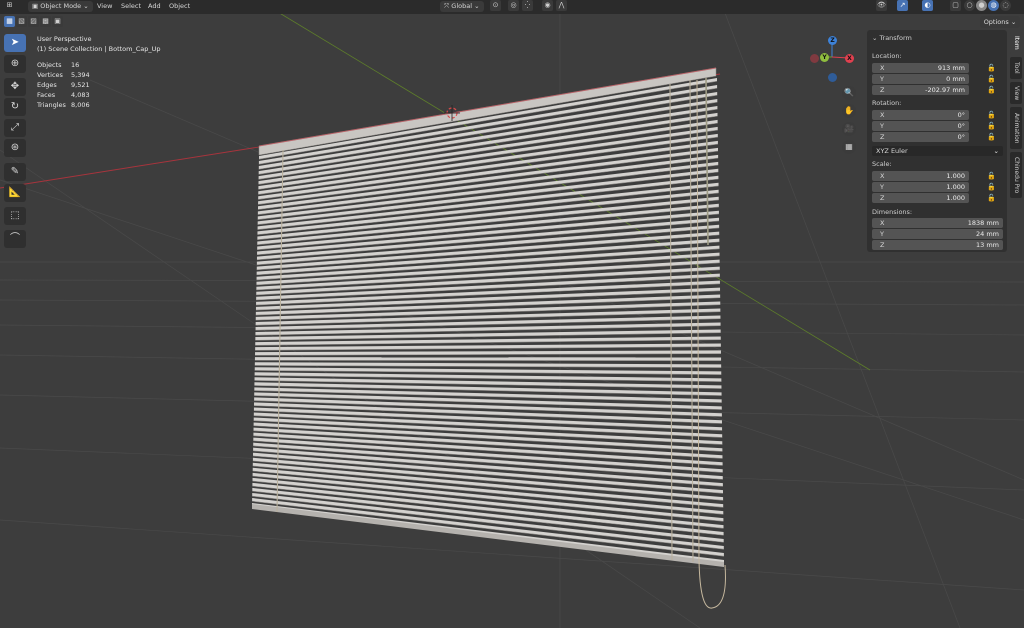 Image resolution: width=1024 pixels, height=628 pixels. Describe the element at coordinates (920, 176) in the screenshot. I see `scale-x-field: X 1.000` at that location.